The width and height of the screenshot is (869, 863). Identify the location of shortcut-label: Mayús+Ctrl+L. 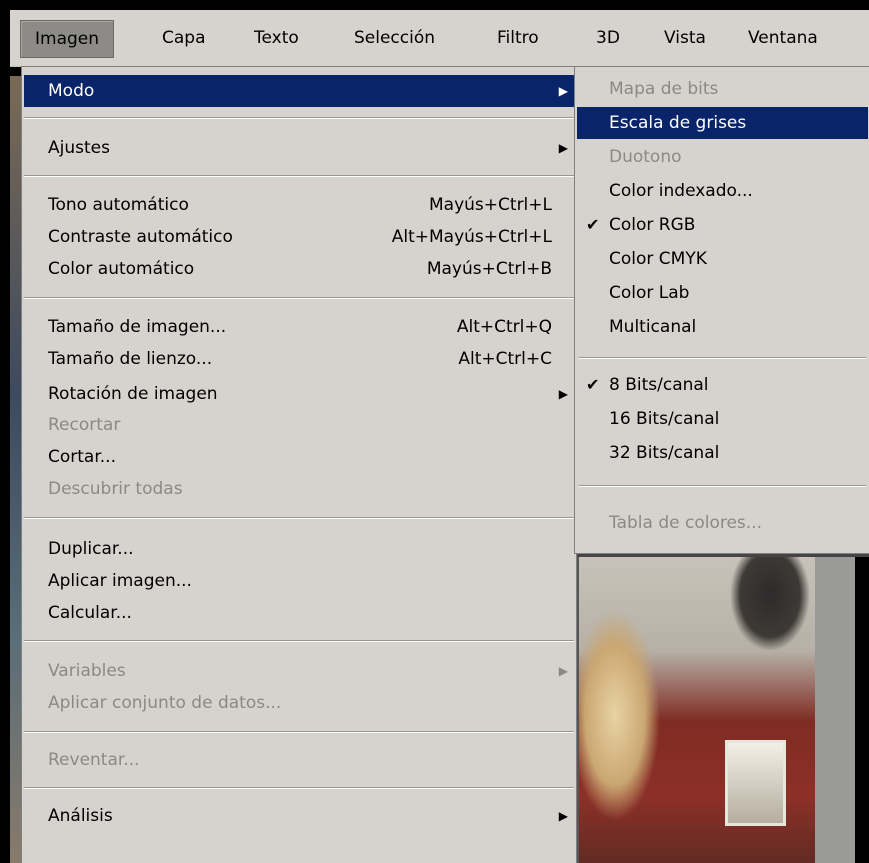
(490, 205).